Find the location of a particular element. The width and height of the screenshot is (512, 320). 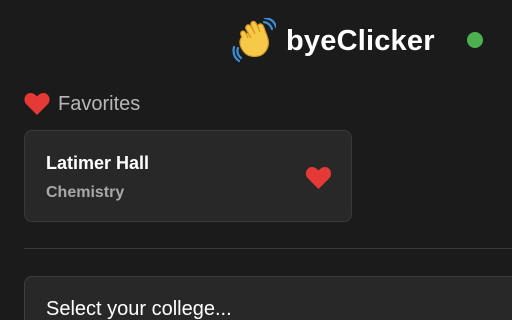

online-status-indicator is located at coordinates (475, 40).